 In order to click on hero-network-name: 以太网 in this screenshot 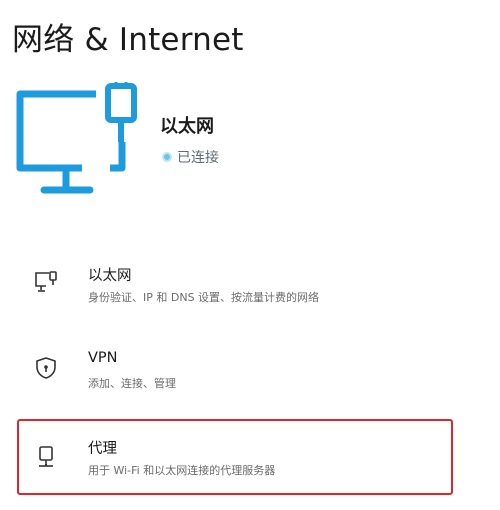, I will do `click(187, 126)`.